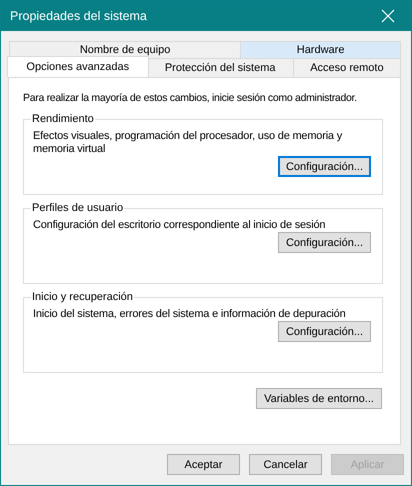  Describe the element at coordinates (188, 143) in the screenshot. I see `description-text: Efectos visuales, programación del procesador, uso de memoria y memoria virtual` at that location.